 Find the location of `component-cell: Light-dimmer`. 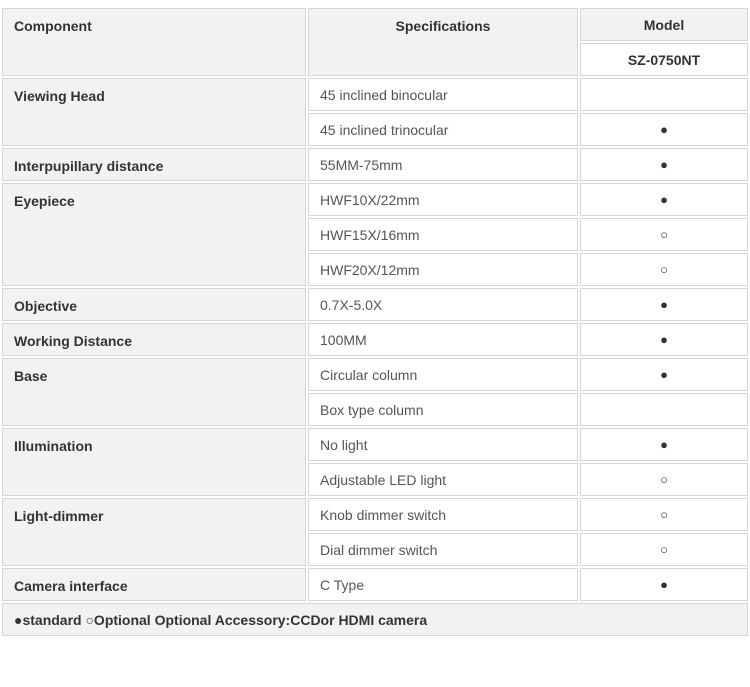

component-cell: Light-dimmer is located at coordinates (154, 532).